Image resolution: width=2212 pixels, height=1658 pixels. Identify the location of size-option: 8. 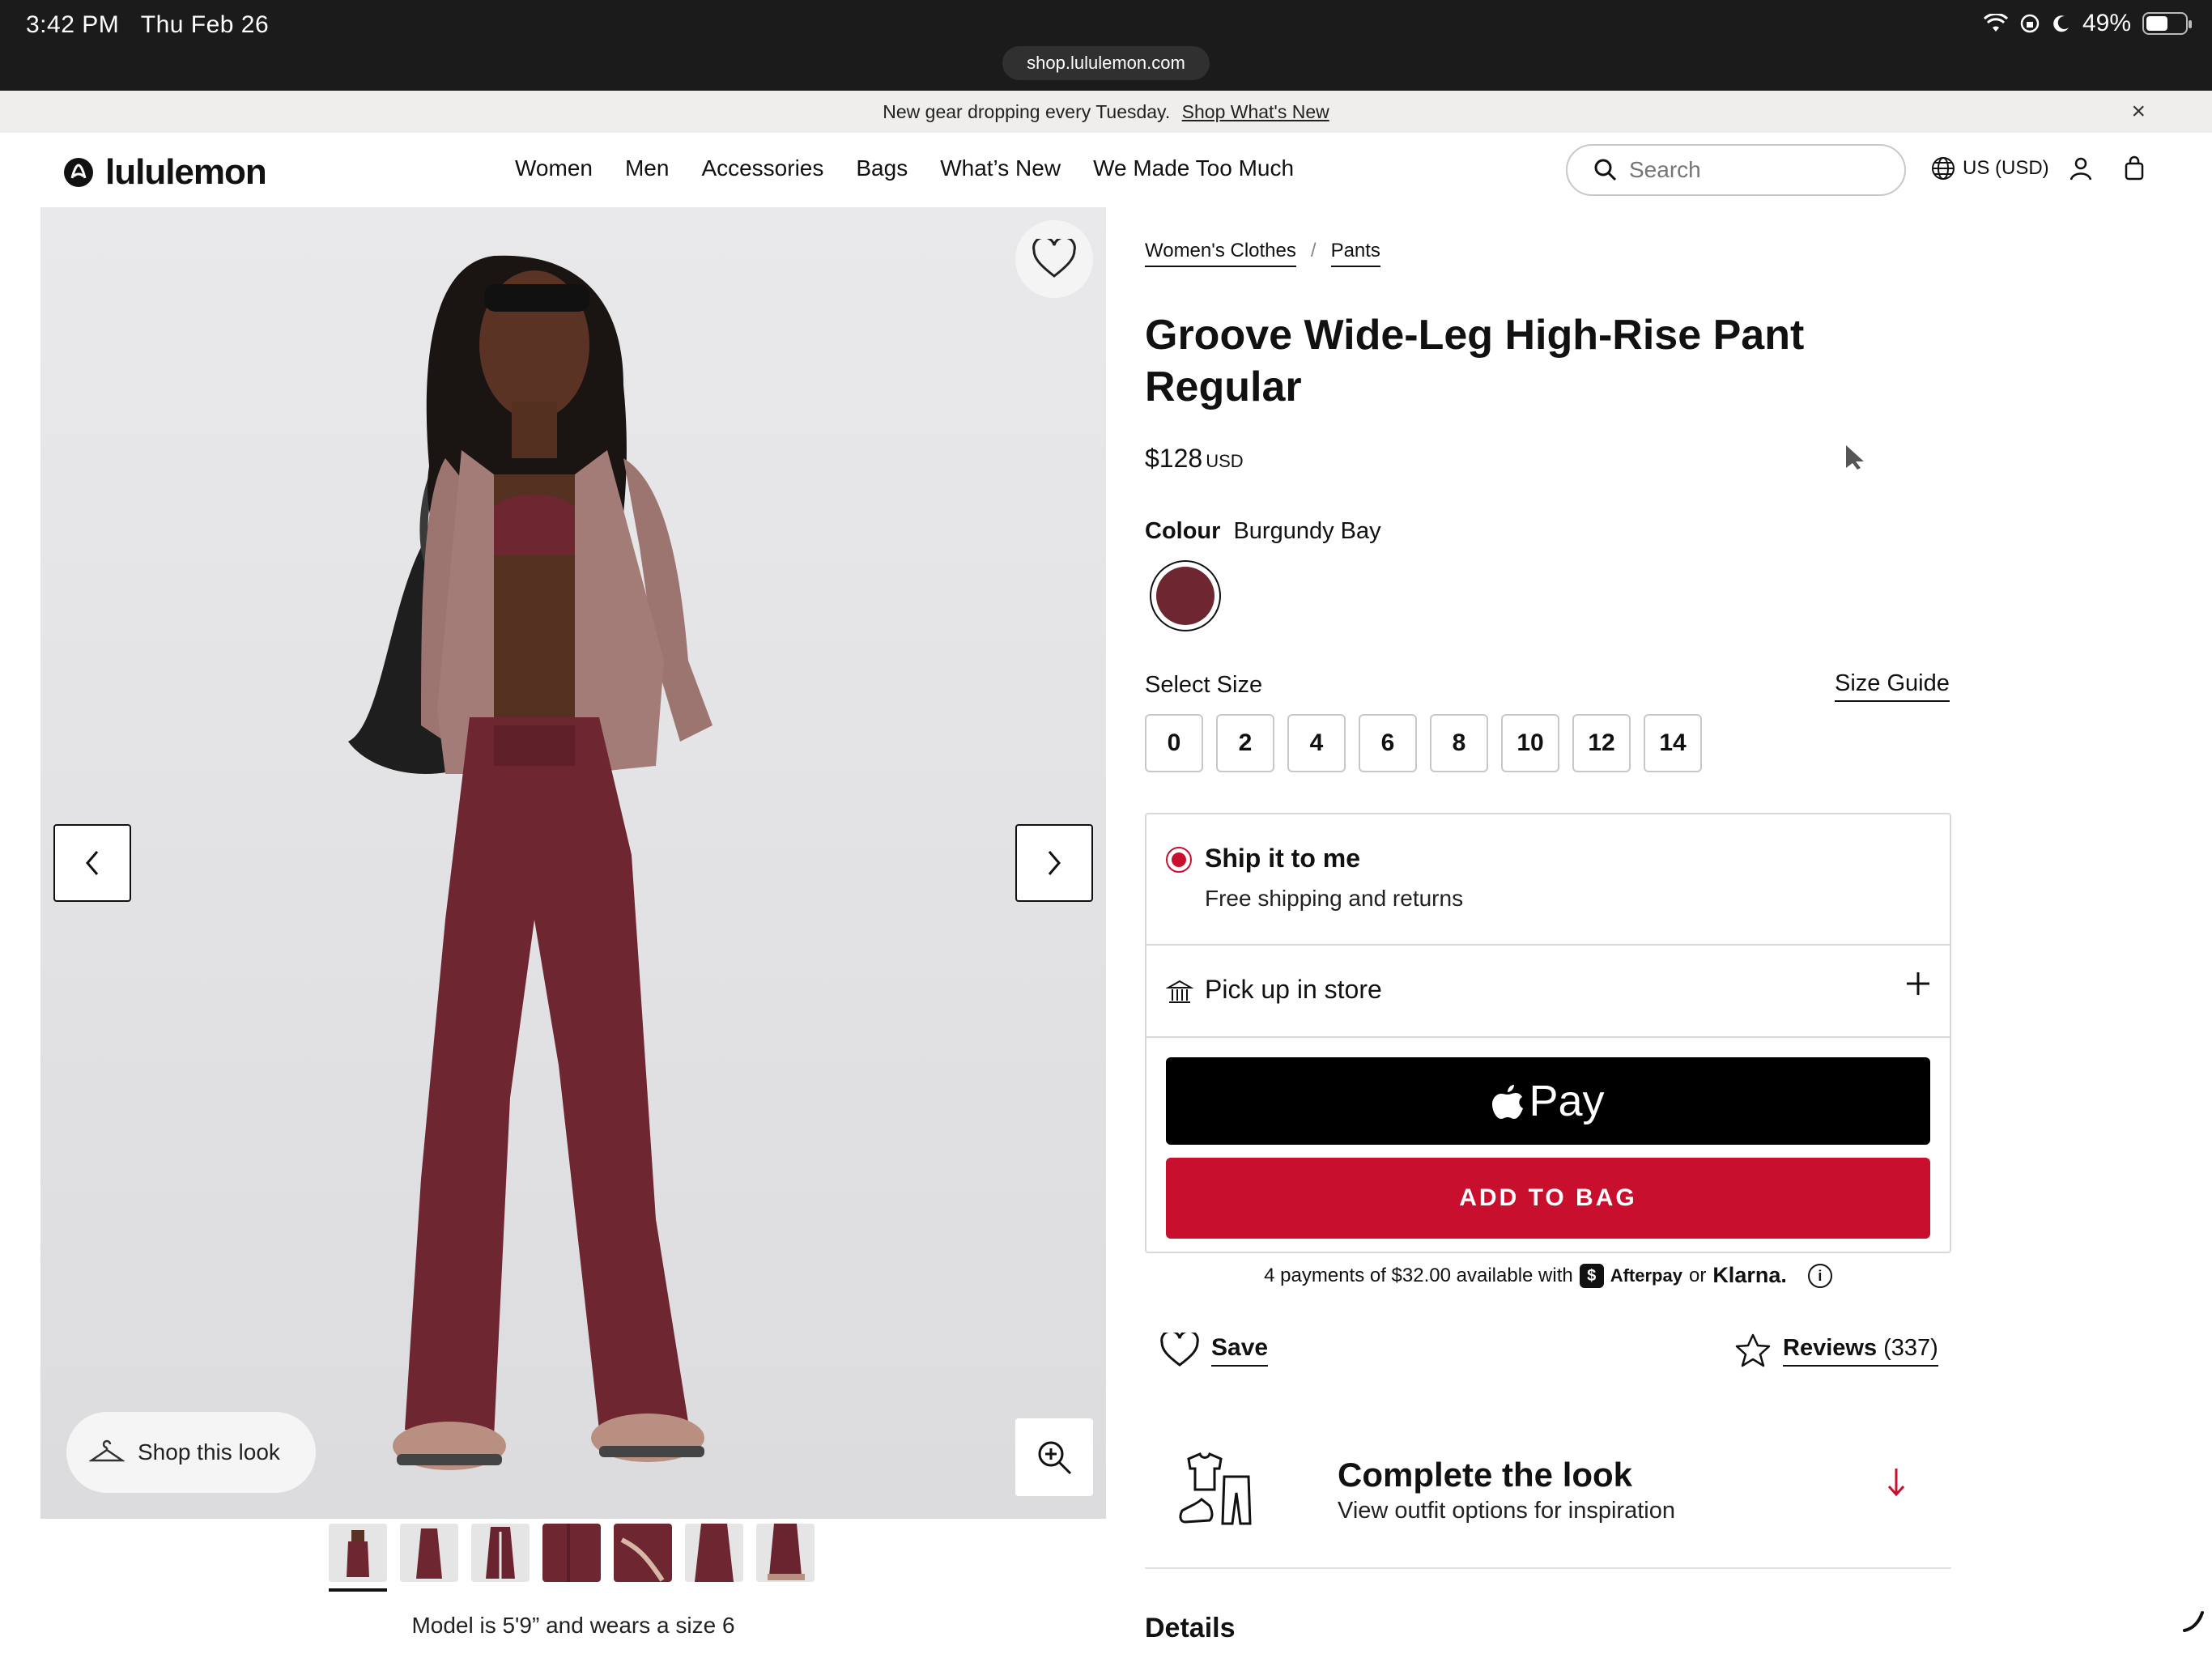
(1459, 743).